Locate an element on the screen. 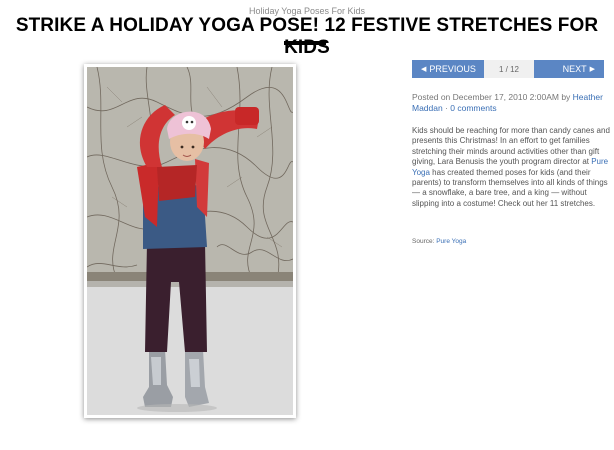 The width and height of the screenshot is (614, 450). source-line: Source: Pure Yoga is located at coordinates (510, 241).